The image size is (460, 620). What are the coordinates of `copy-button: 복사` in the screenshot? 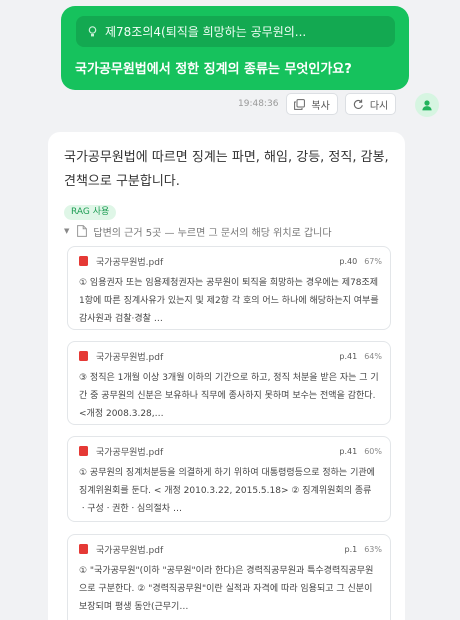 It's located at (312, 104).